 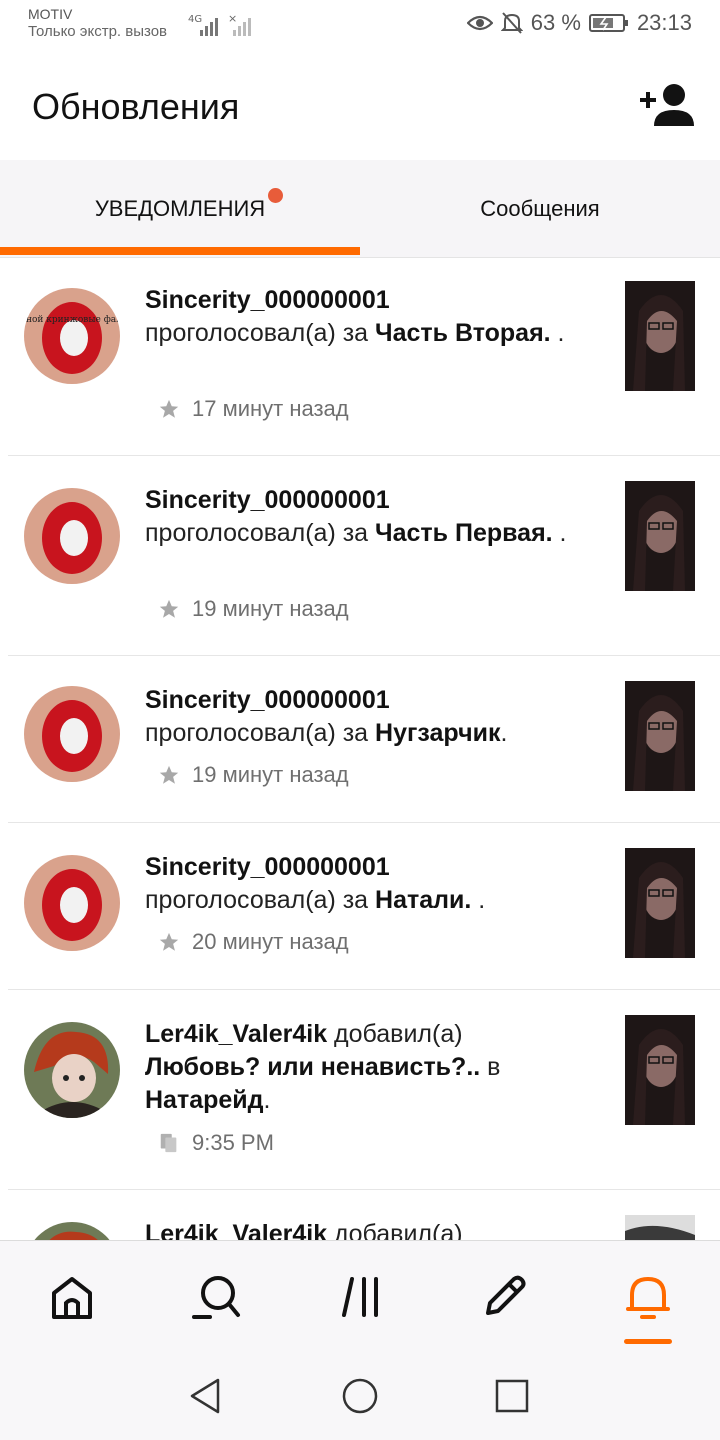 I want to click on back-icon, so click(x=206, y=1396).